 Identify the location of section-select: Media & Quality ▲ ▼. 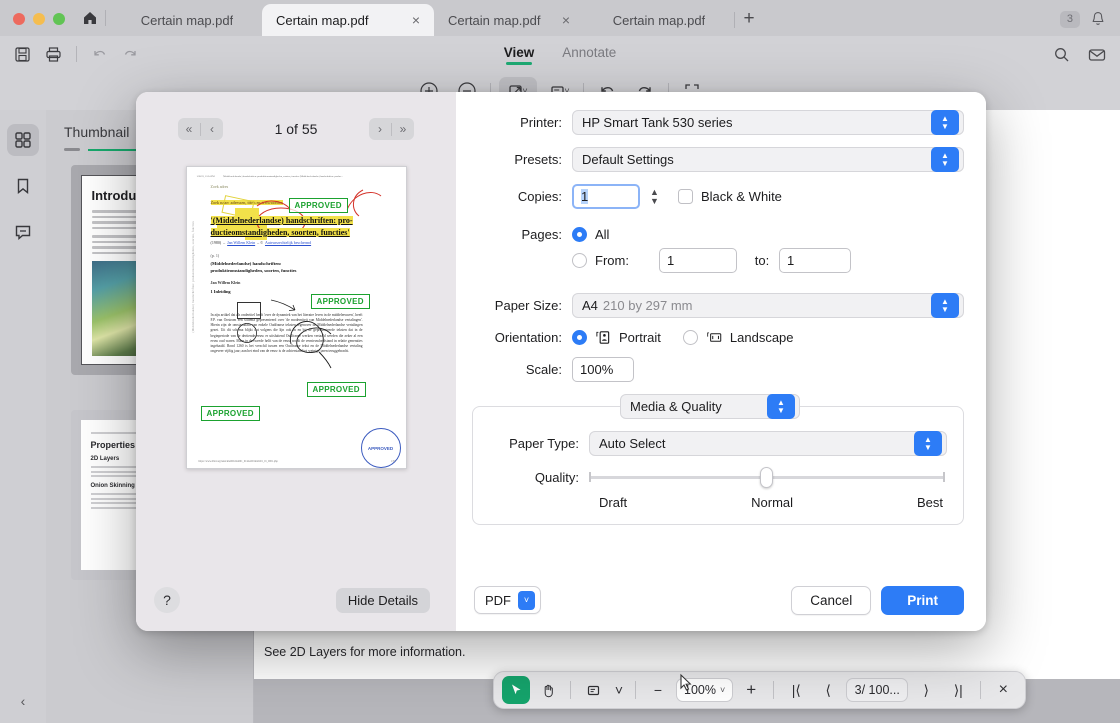
(710, 406).